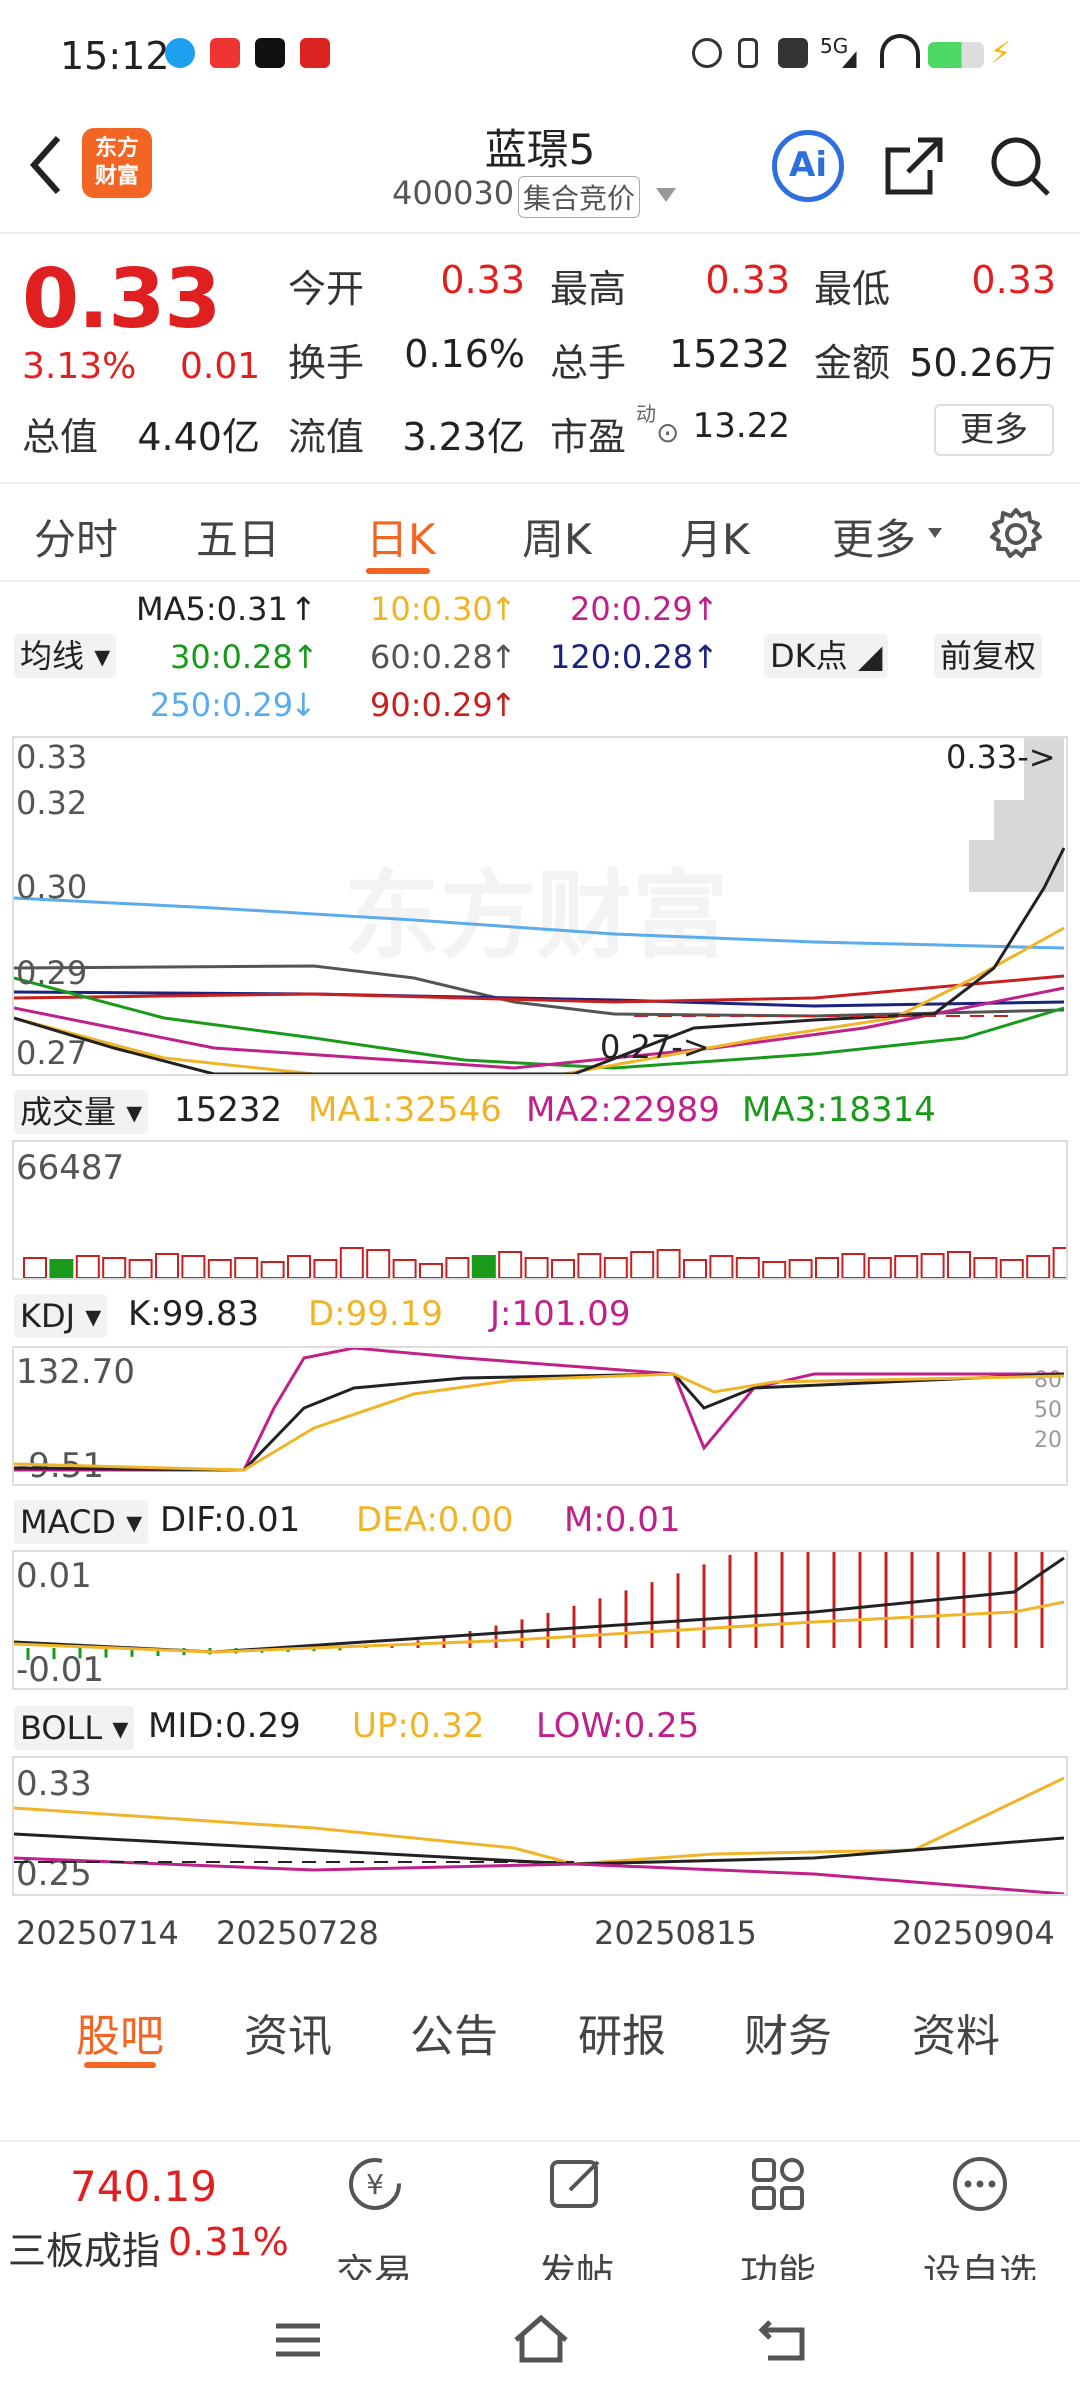  What do you see at coordinates (65, 656) in the screenshot?
I see `ma-selector: 均线 ▾` at bounding box center [65, 656].